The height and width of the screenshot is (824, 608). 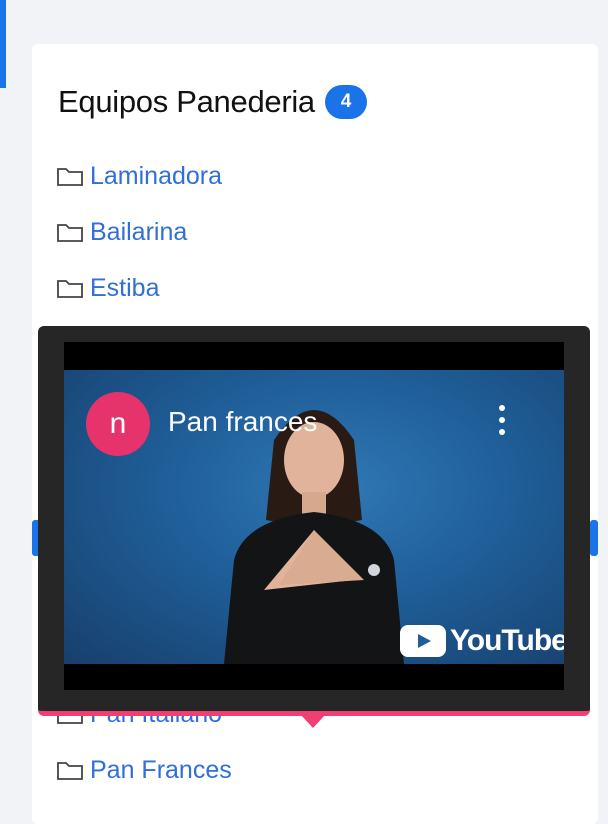 I want to click on folder-item-pan-frances: Pan Frances, so click(x=144, y=770).